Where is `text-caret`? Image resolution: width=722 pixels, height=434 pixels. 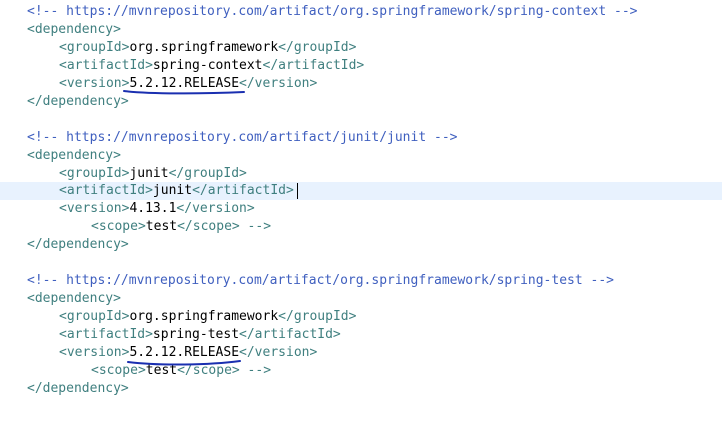 text-caret is located at coordinates (297, 191).